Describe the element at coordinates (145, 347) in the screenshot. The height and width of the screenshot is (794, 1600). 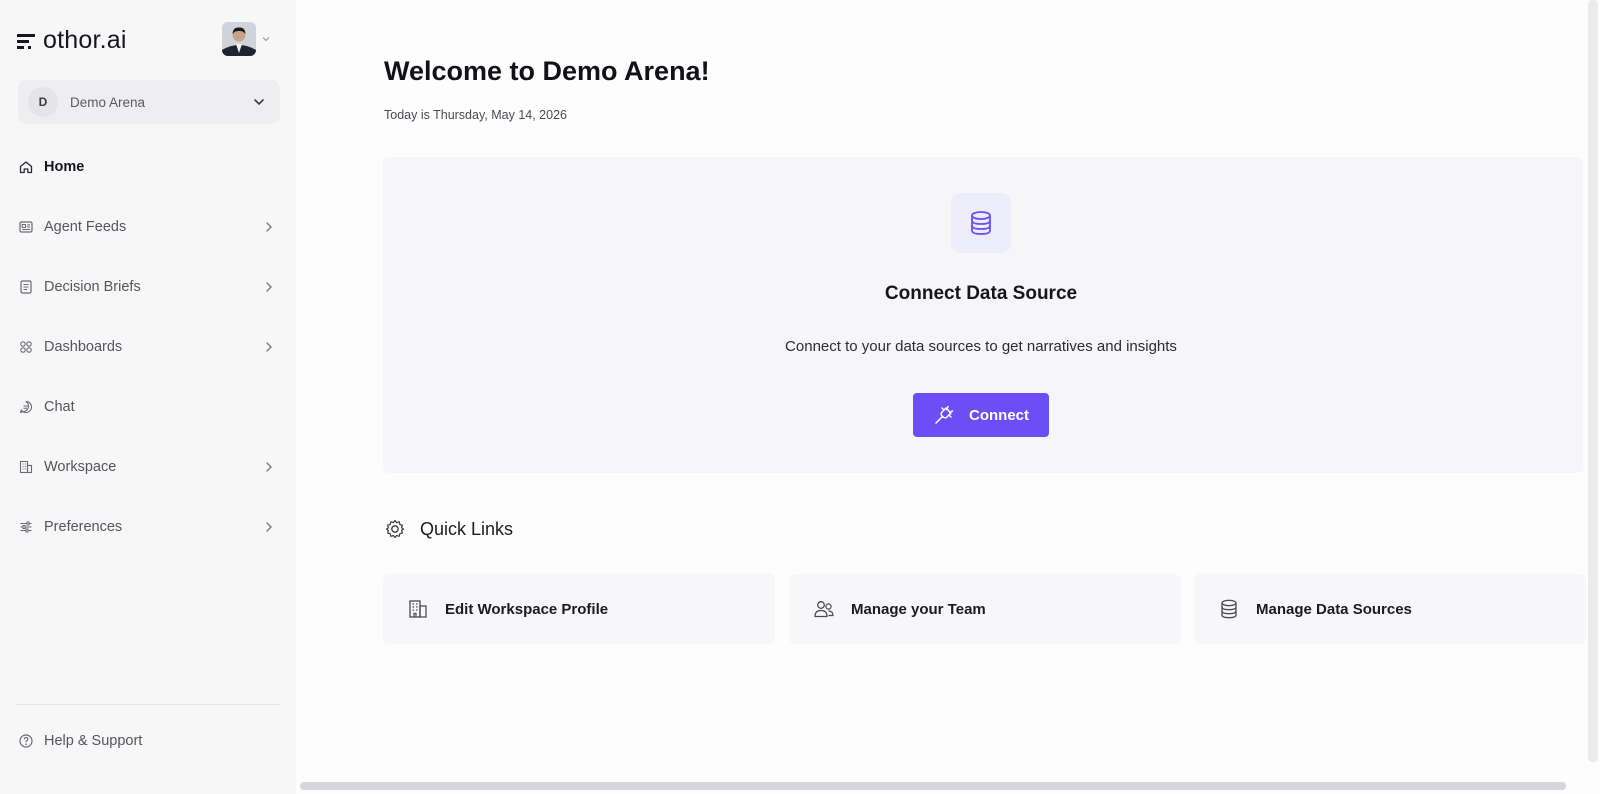
I see `sidebar-item-dashboards: Dashboards` at that location.